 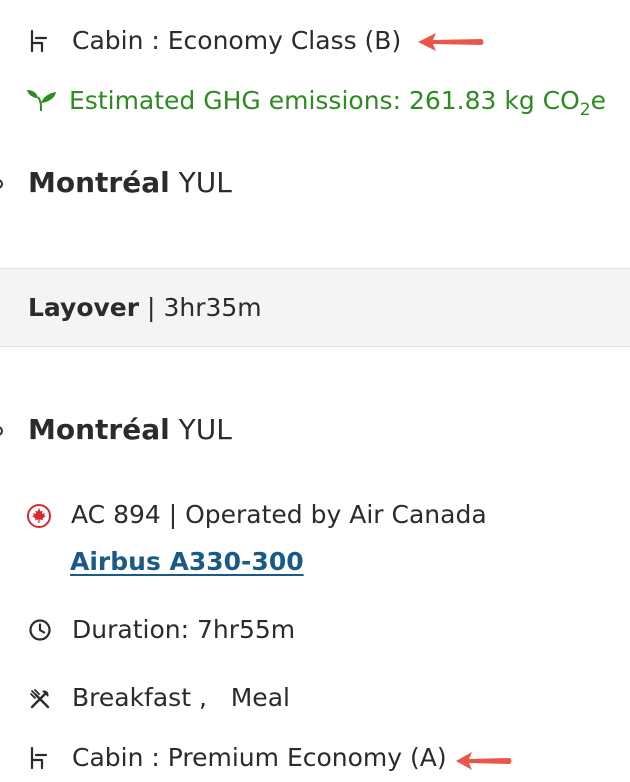 What do you see at coordinates (315, 631) in the screenshot?
I see `duration-row: Duration: 7hr55m` at bounding box center [315, 631].